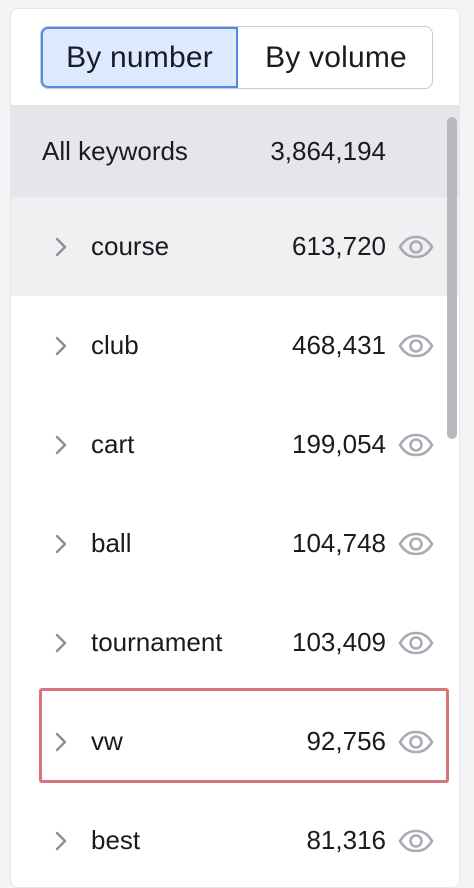  Describe the element at coordinates (235, 741) in the screenshot. I see `keyword-row-vw: vw 92,756` at that location.